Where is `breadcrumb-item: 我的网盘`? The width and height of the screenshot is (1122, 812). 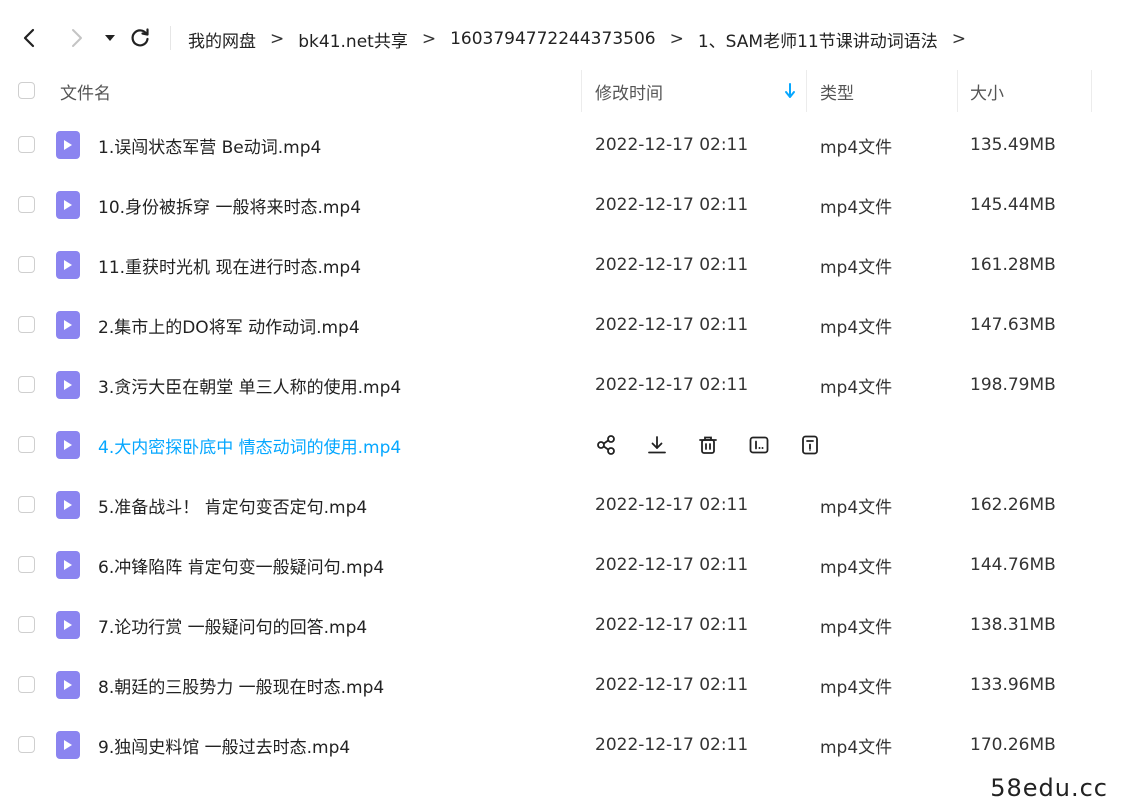
breadcrumb-item: 我的网盘 is located at coordinates (222, 39).